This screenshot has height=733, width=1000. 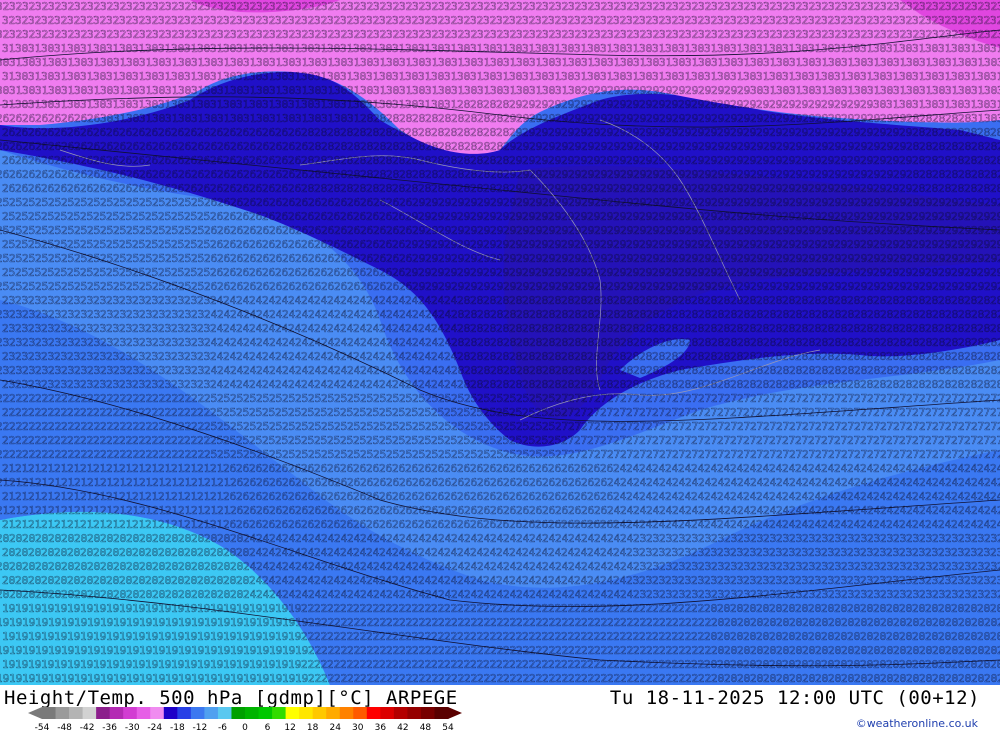 I want to click on contour-value-label: 21, so click(x=164, y=496).